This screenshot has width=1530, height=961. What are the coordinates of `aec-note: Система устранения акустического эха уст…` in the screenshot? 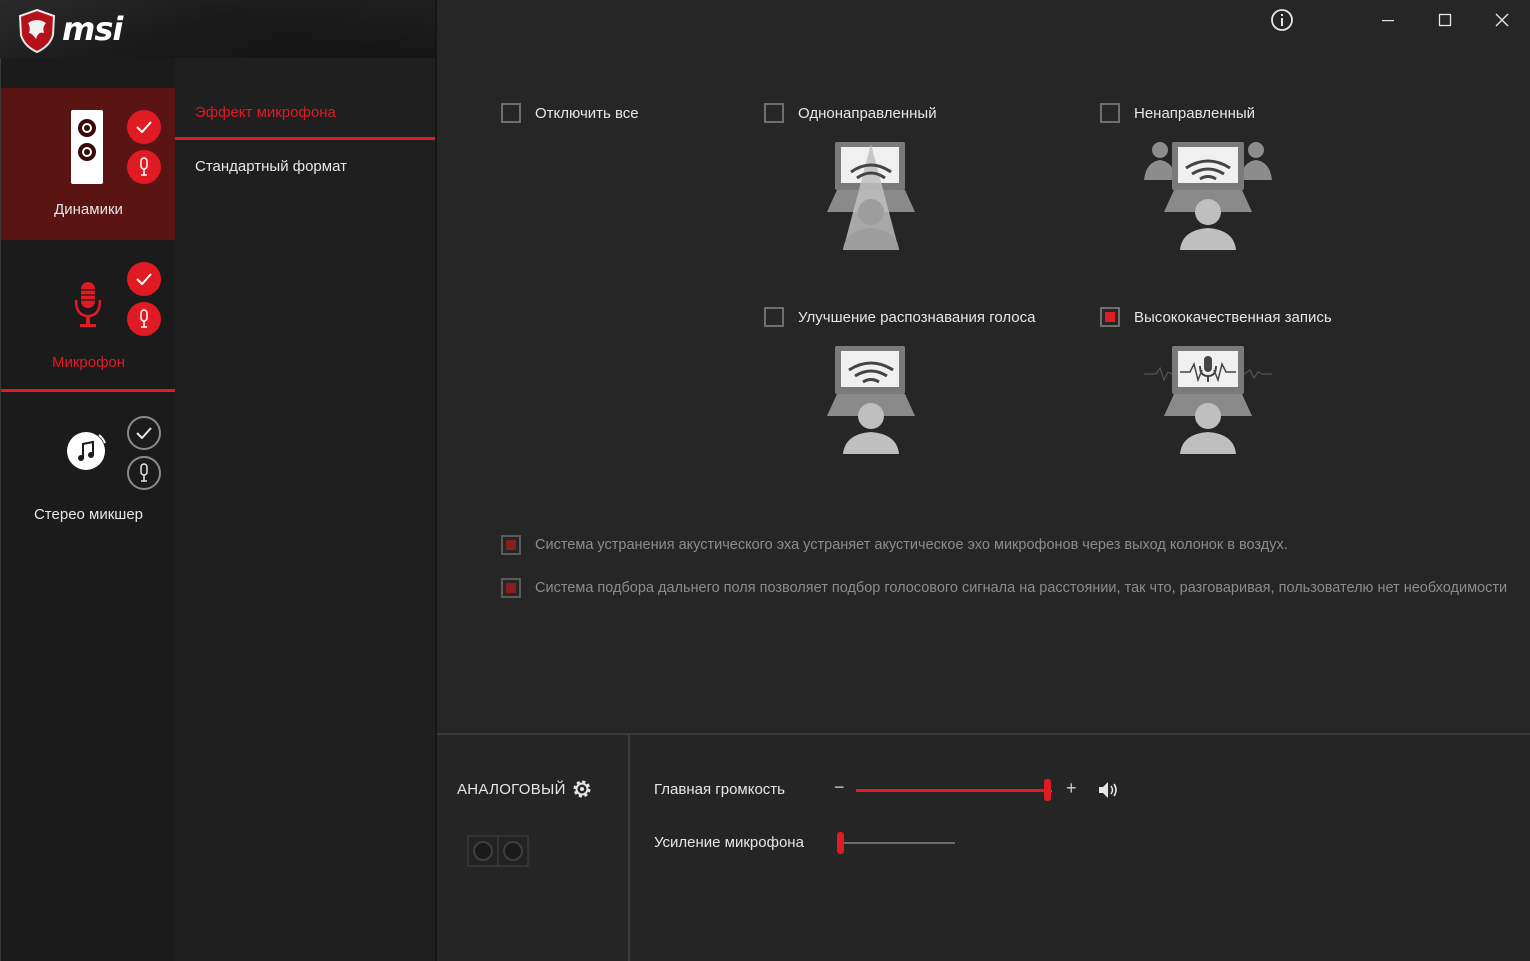 It's located at (894, 545).